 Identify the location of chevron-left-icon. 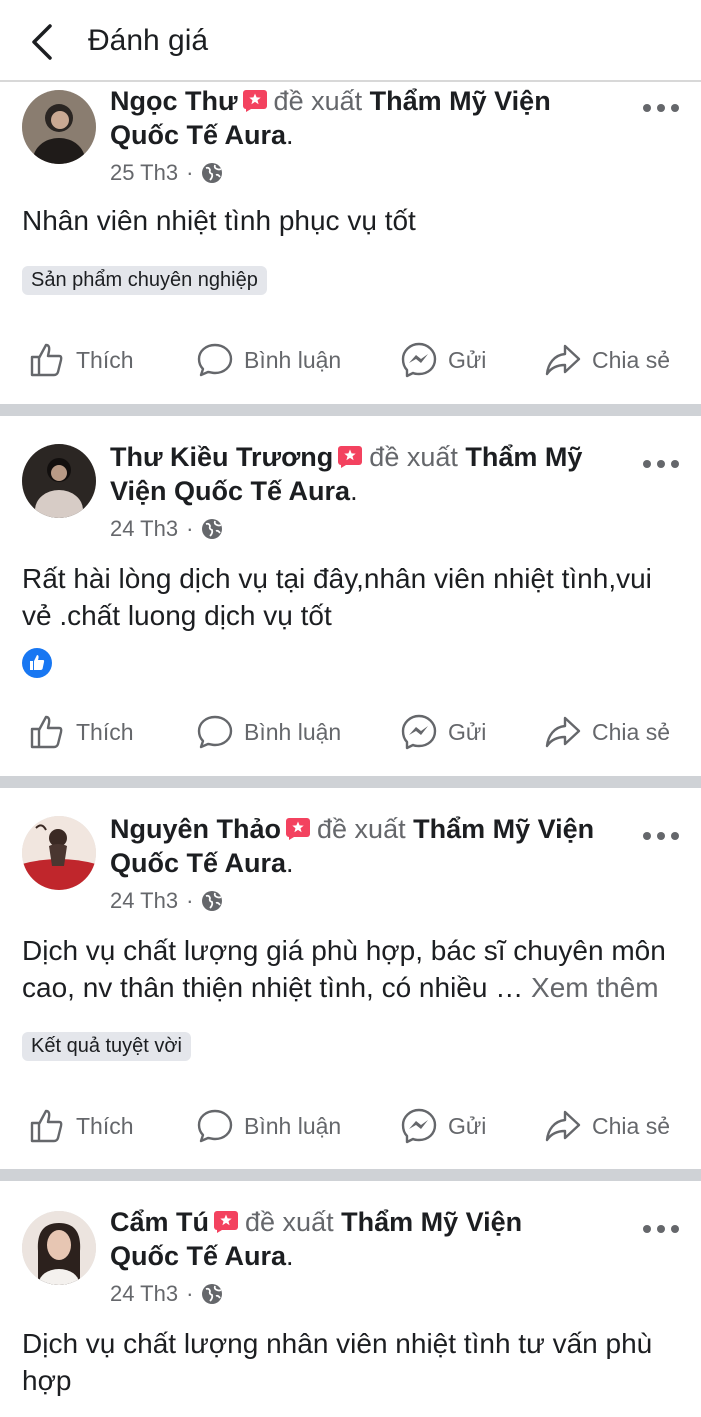
(42, 42).